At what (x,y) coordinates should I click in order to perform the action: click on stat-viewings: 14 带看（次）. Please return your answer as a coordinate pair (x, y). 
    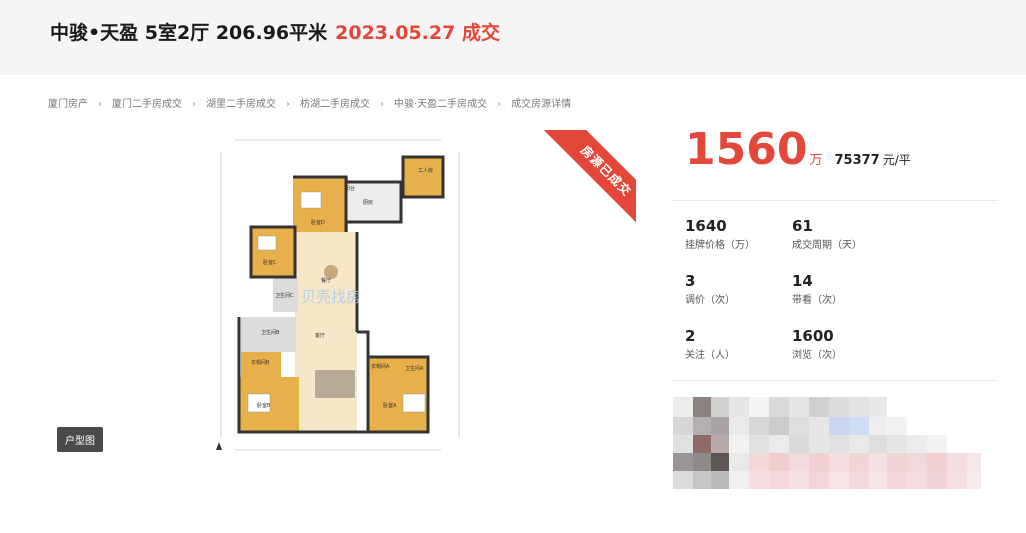
    Looking at the image, I should click on (817, 289).